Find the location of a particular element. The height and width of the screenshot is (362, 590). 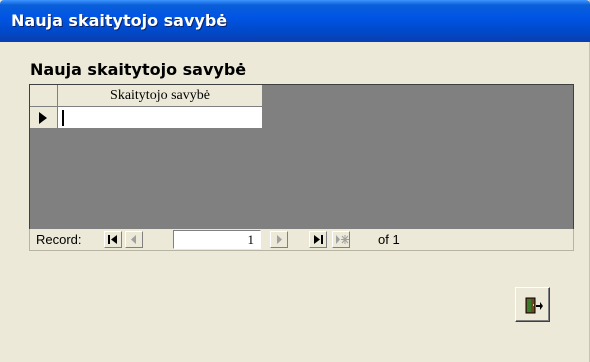

first-record-icon is located at coordinates (112, 239).